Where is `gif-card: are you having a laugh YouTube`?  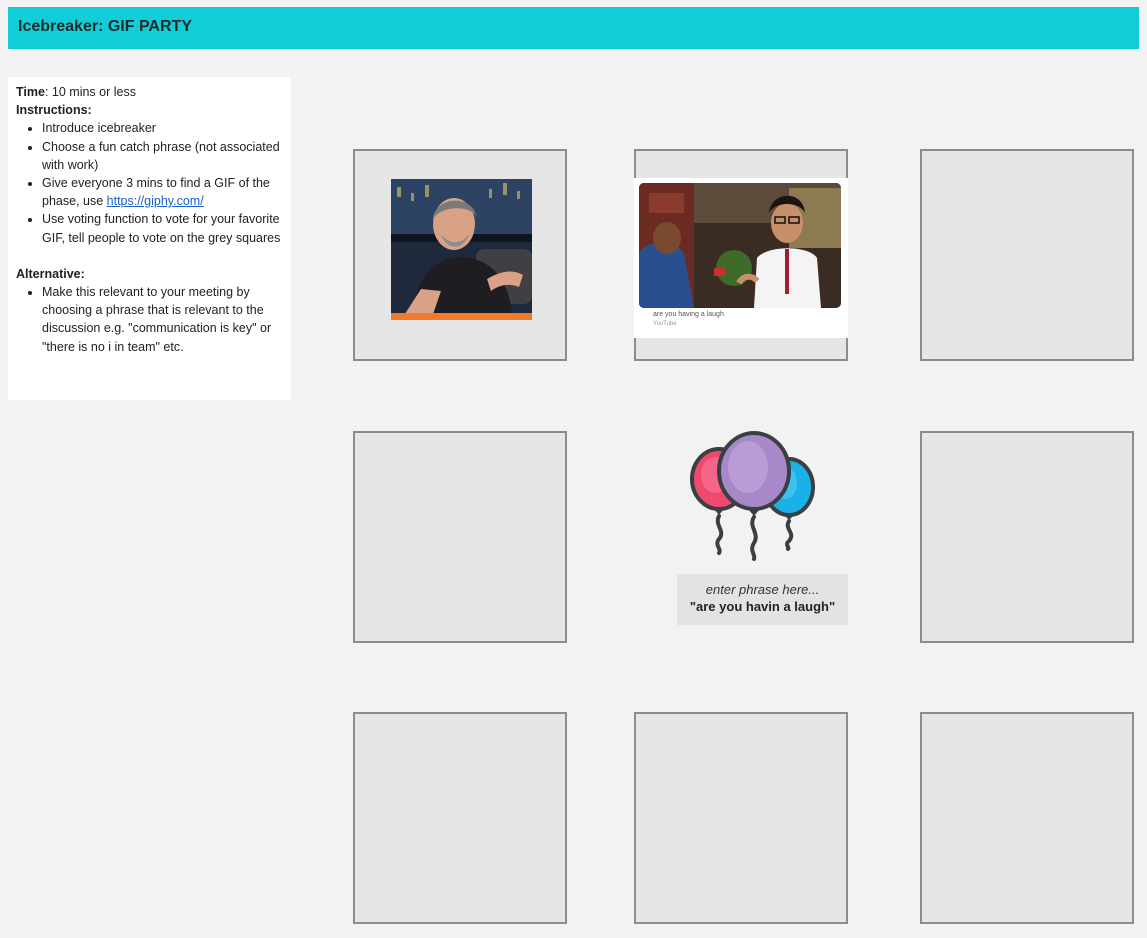 gif-card: are you having a laugh YouTube is located at coordinates (741, 258).